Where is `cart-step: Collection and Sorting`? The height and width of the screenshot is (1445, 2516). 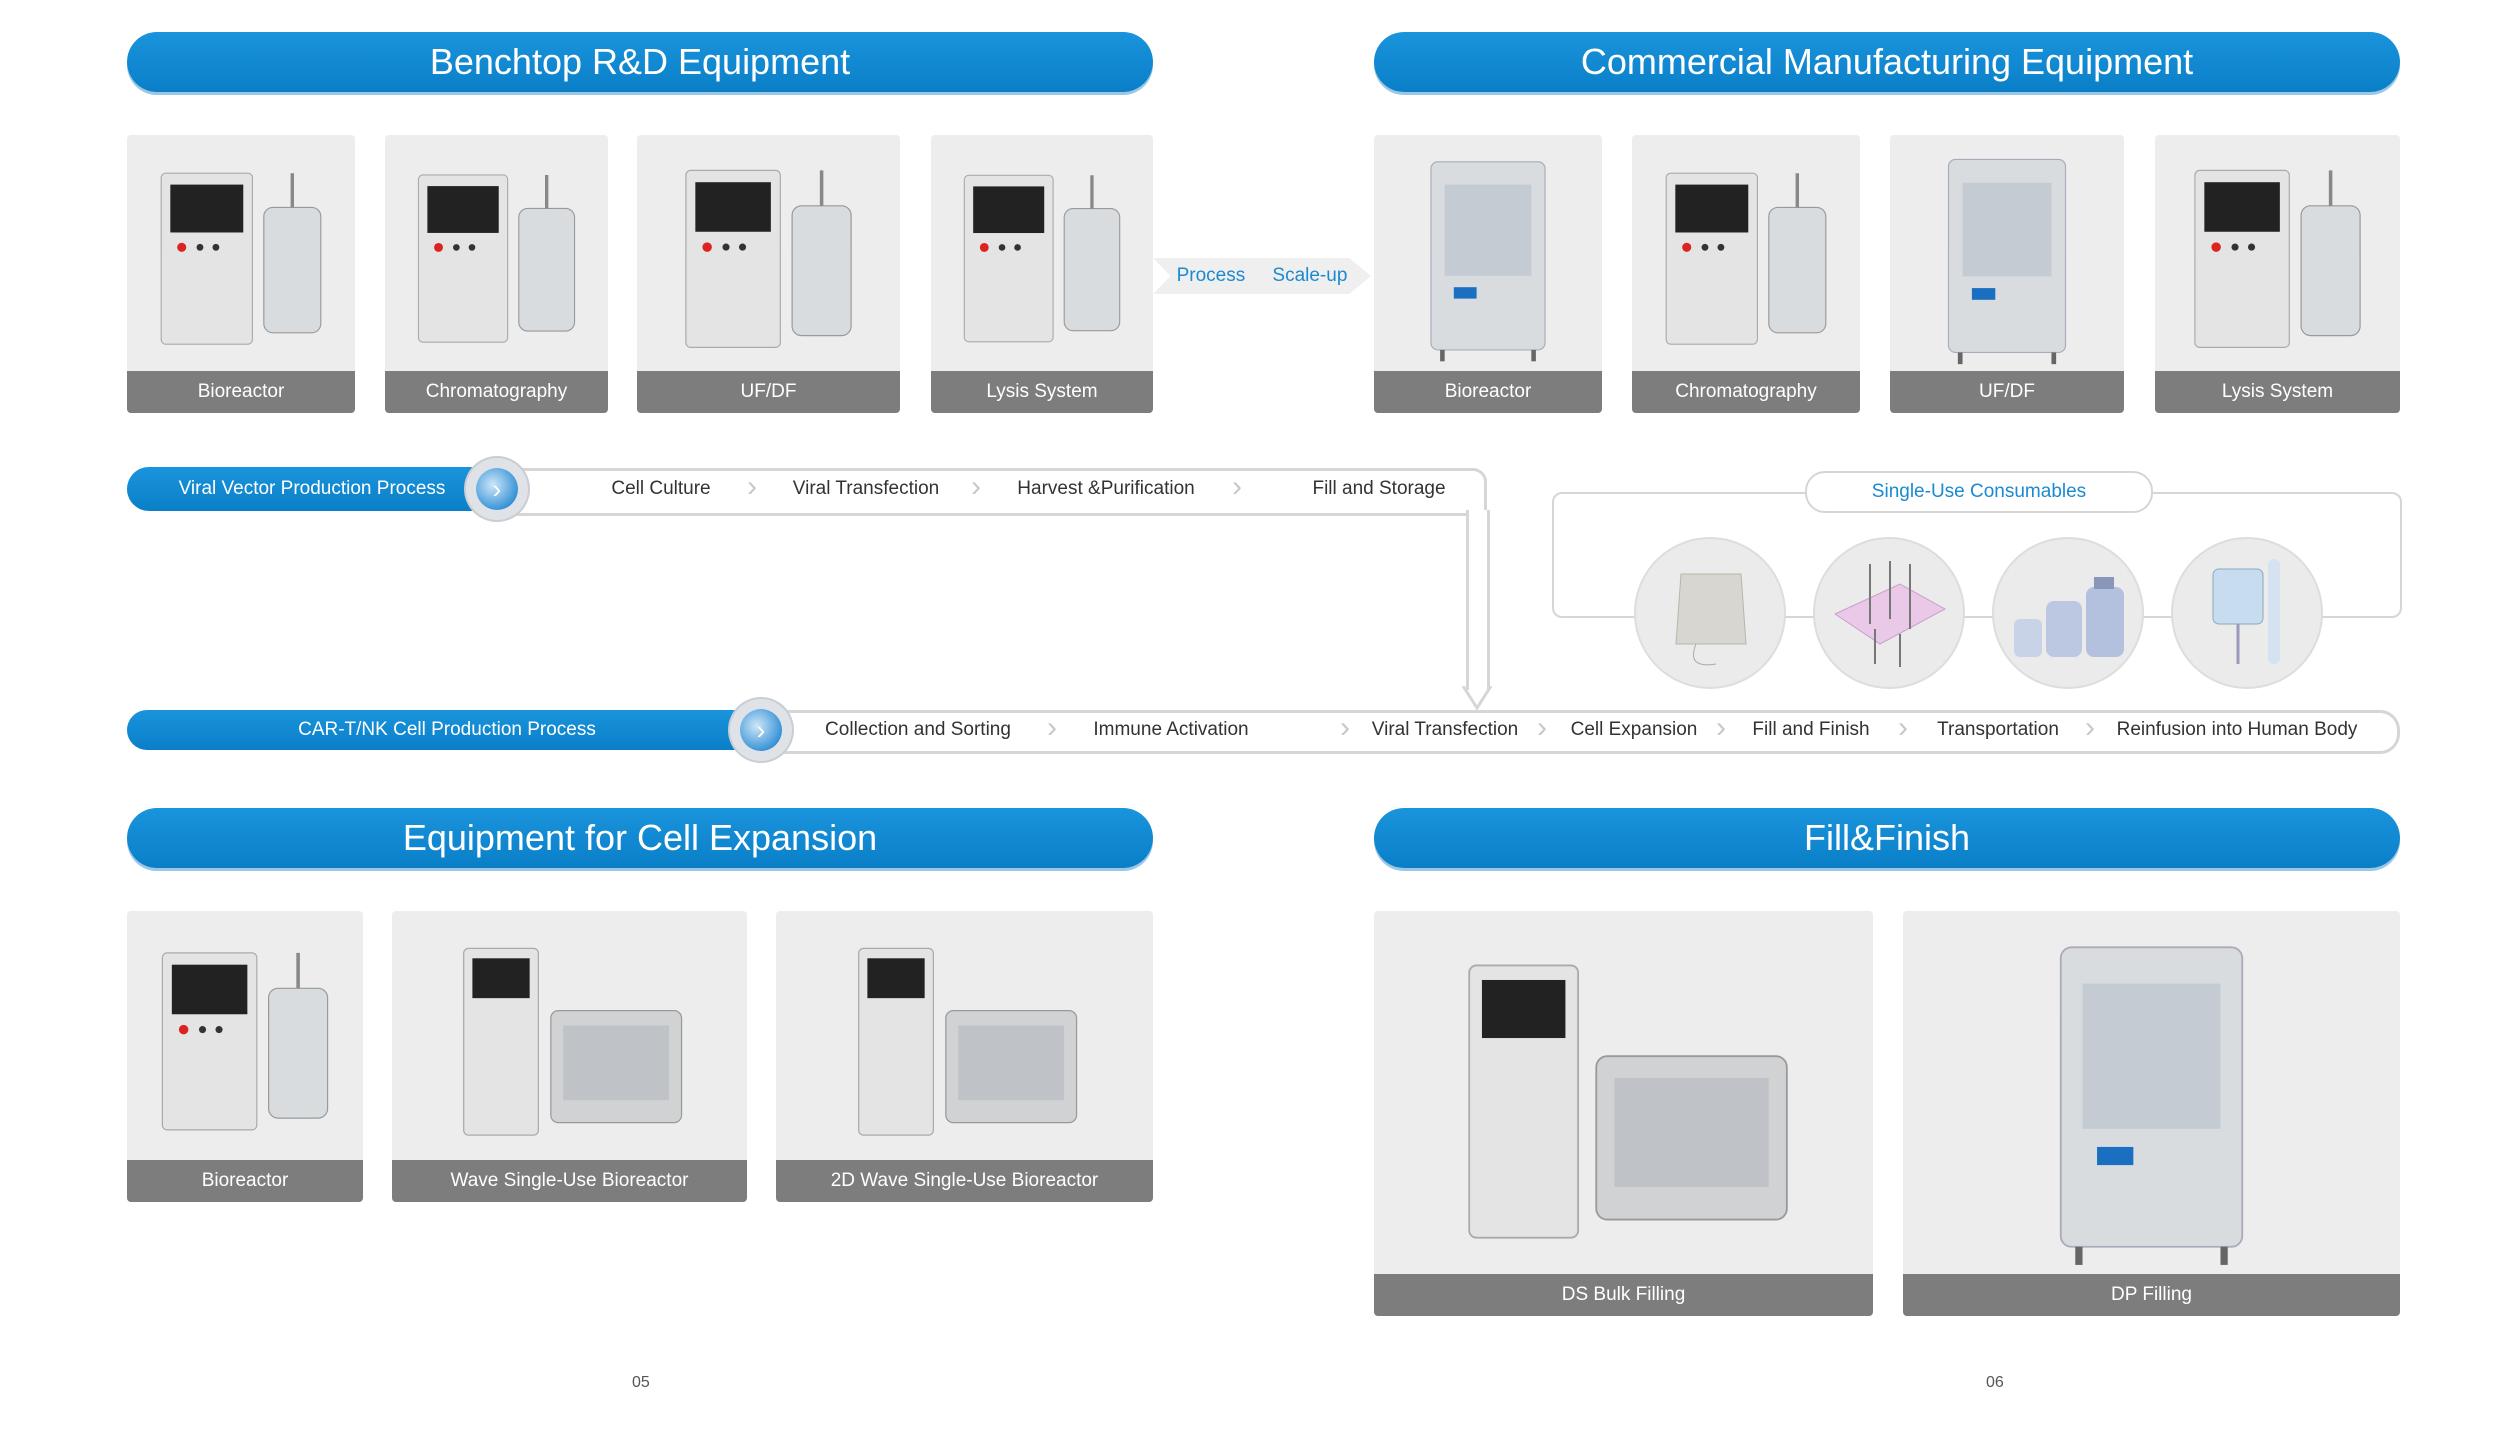 cart-step: Collection and Sorting is located at coordinates (918, 729).